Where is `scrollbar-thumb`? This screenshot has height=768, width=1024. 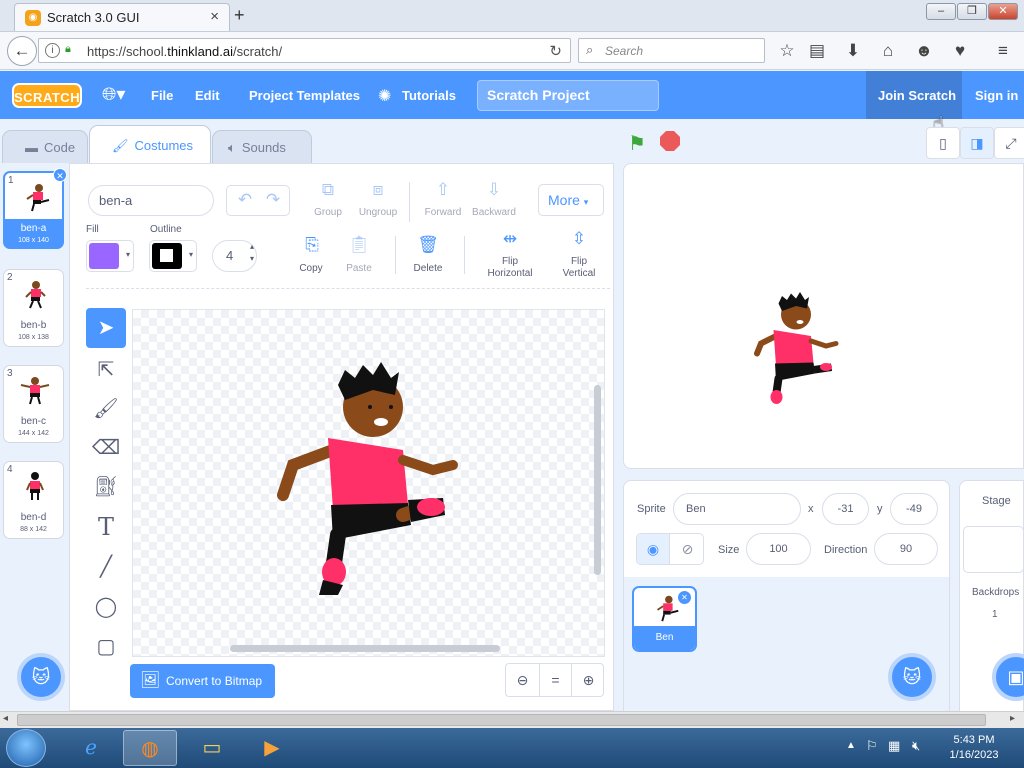 scrollbar-thumb is located at coordinates (501, 720).